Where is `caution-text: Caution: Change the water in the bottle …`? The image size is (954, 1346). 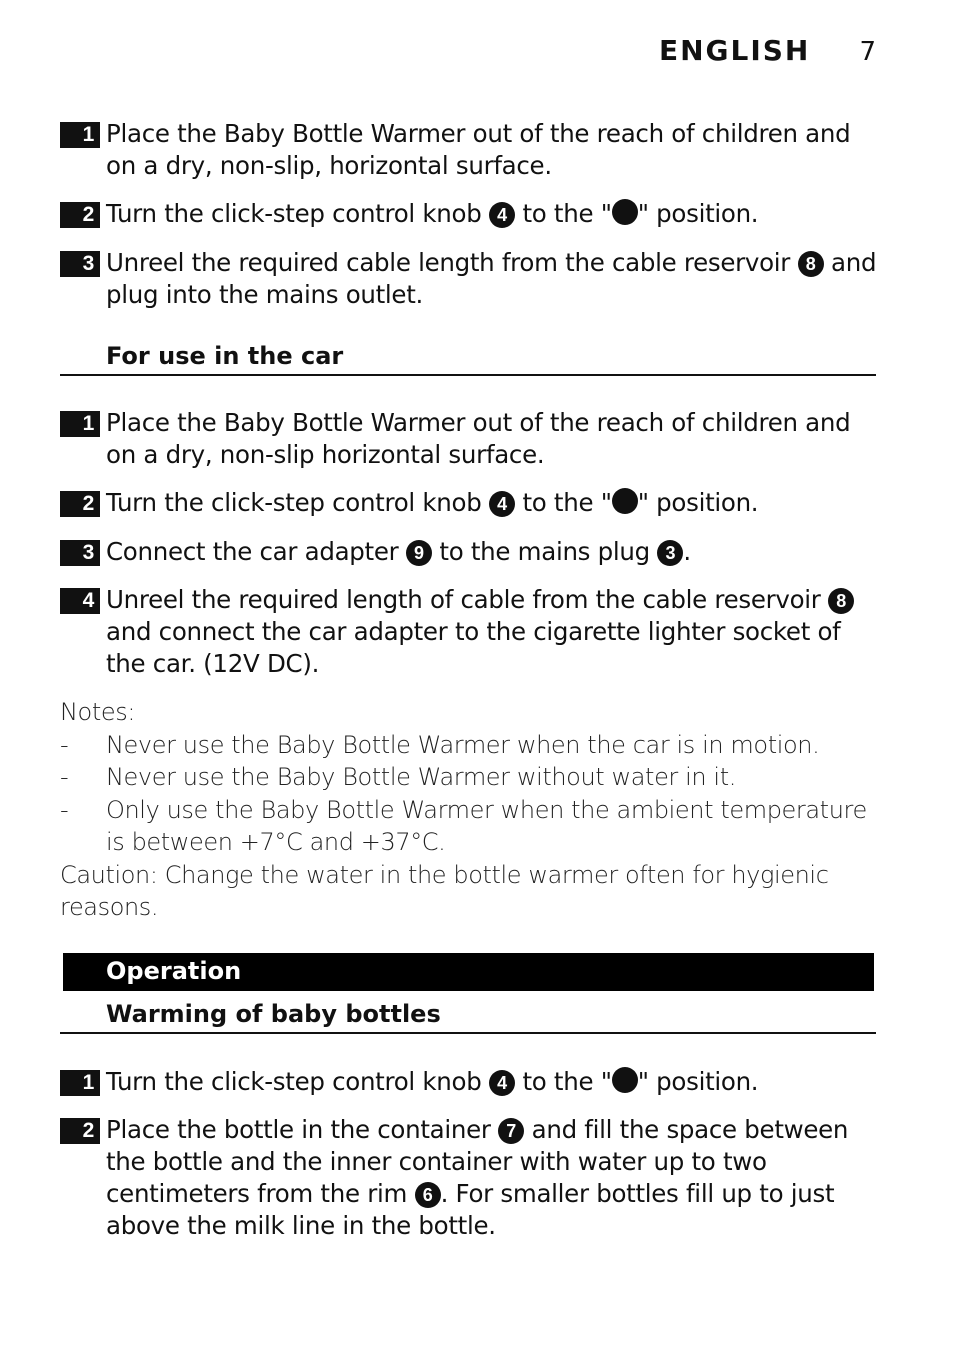
caution-text: Caution: Change the water in the bottle … is located at coordinates (444, 891).